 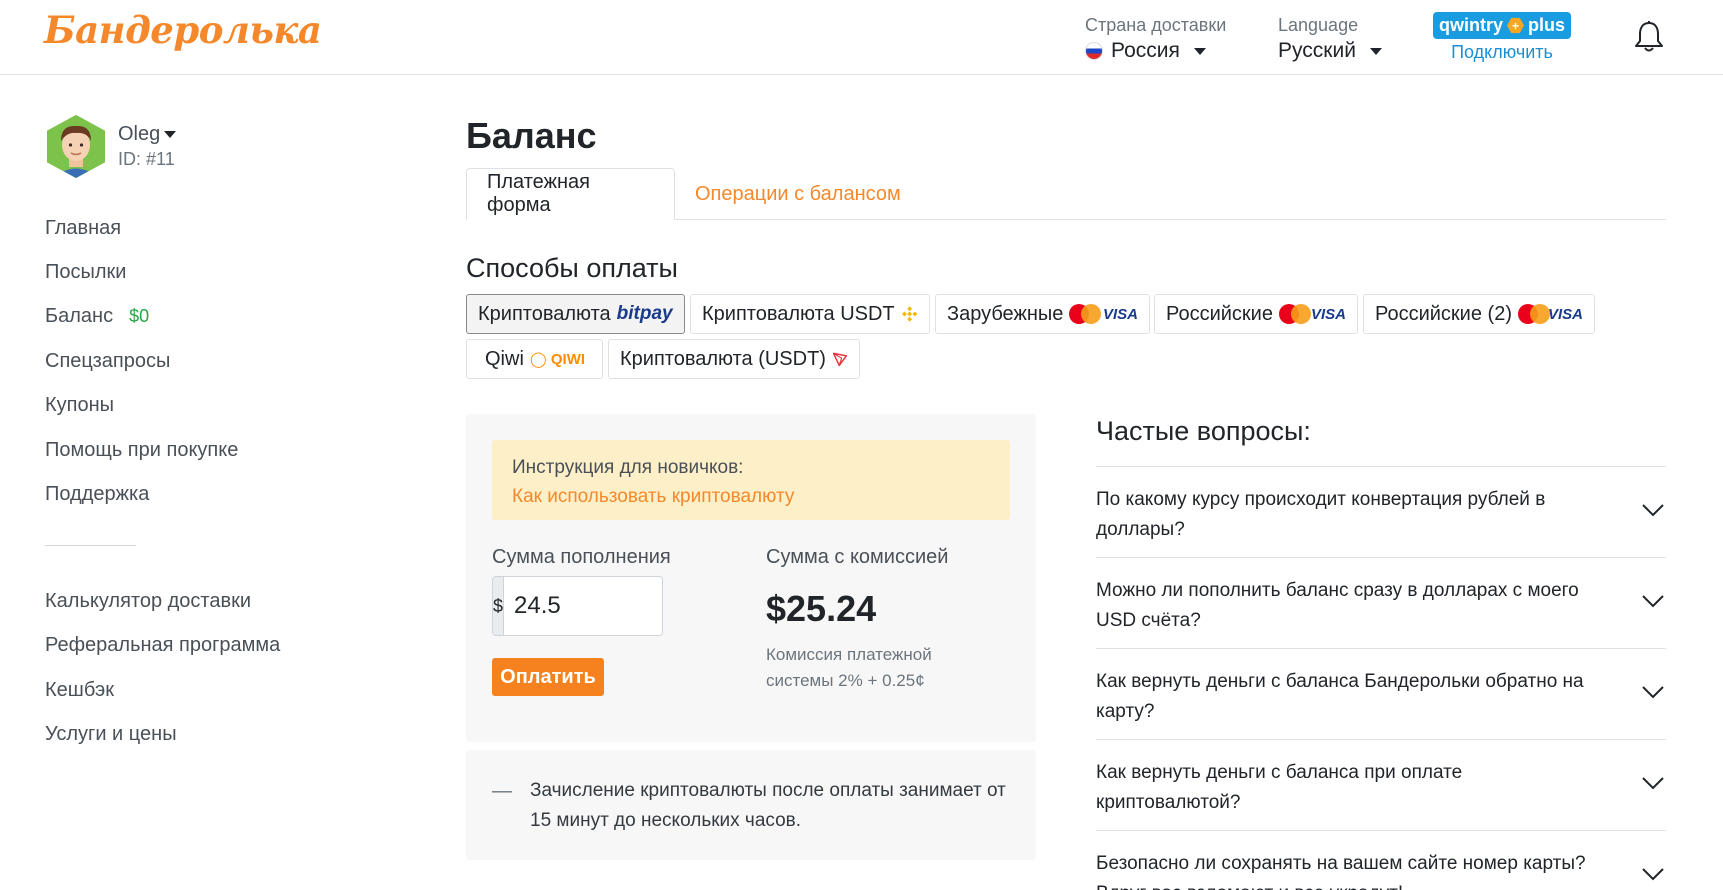 I want to click on language-value: Русский, so click(x=1317, y=50).